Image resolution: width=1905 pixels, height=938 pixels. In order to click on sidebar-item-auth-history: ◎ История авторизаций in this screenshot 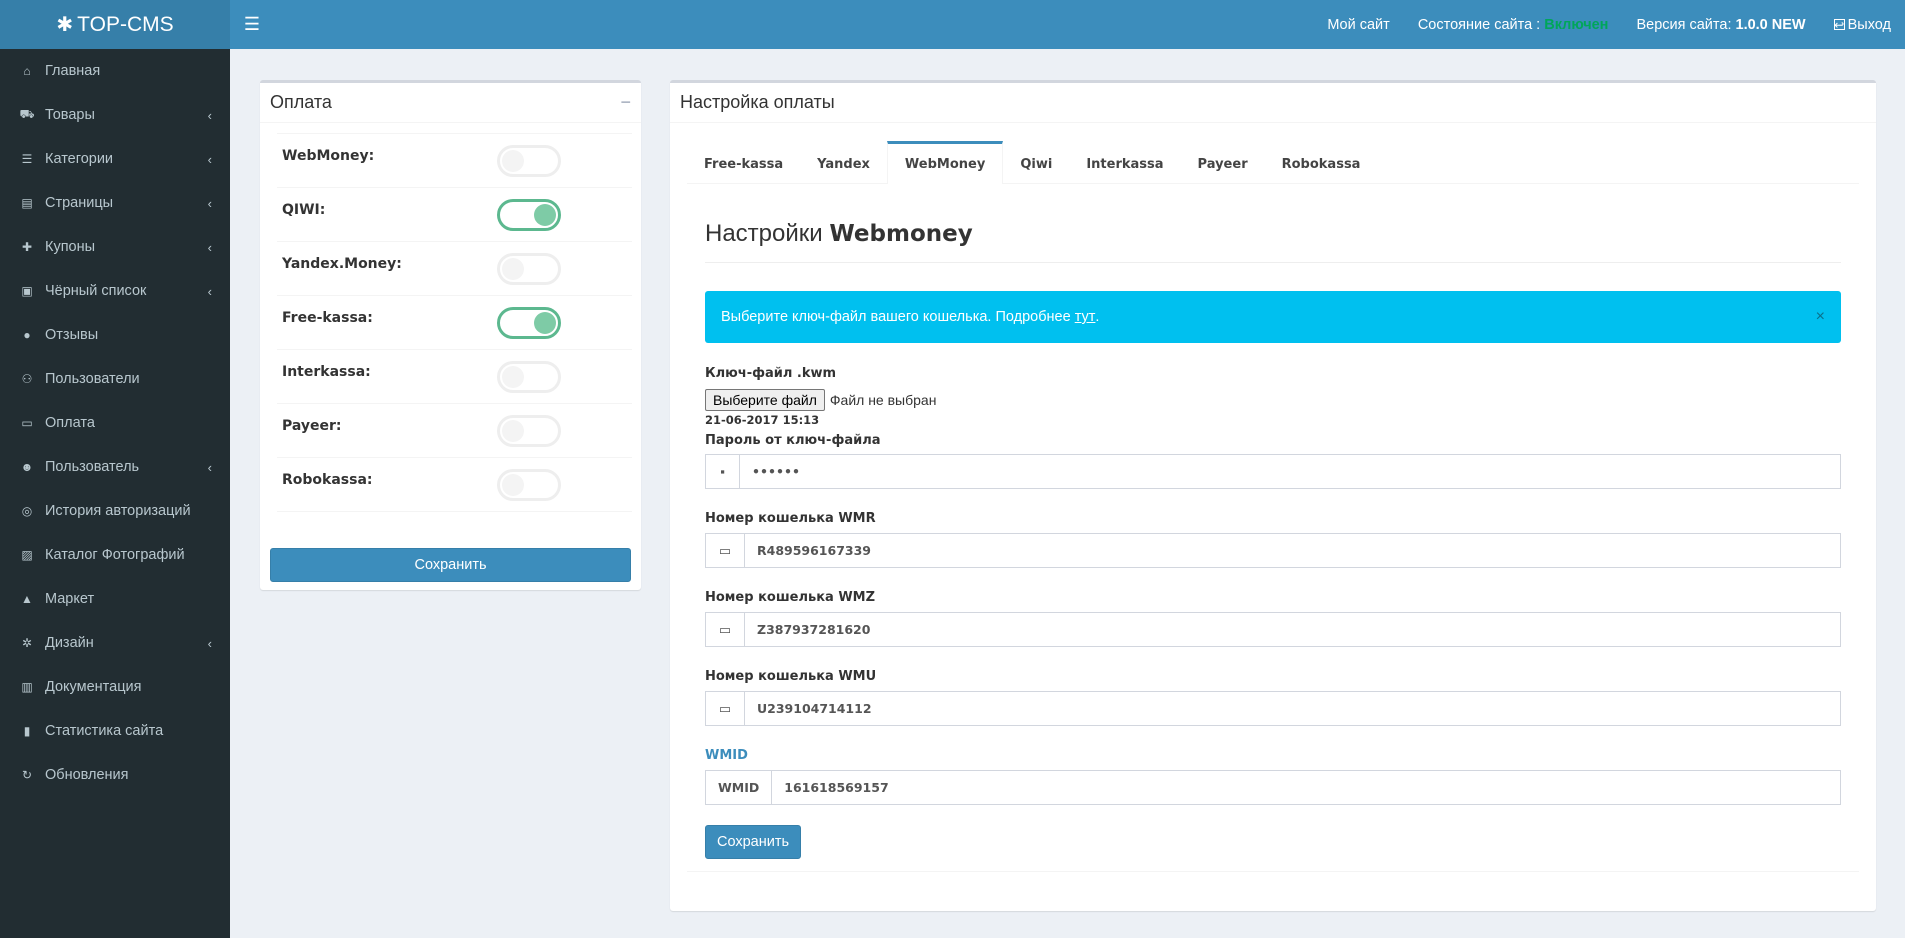, I will do `click(115, 511)`.